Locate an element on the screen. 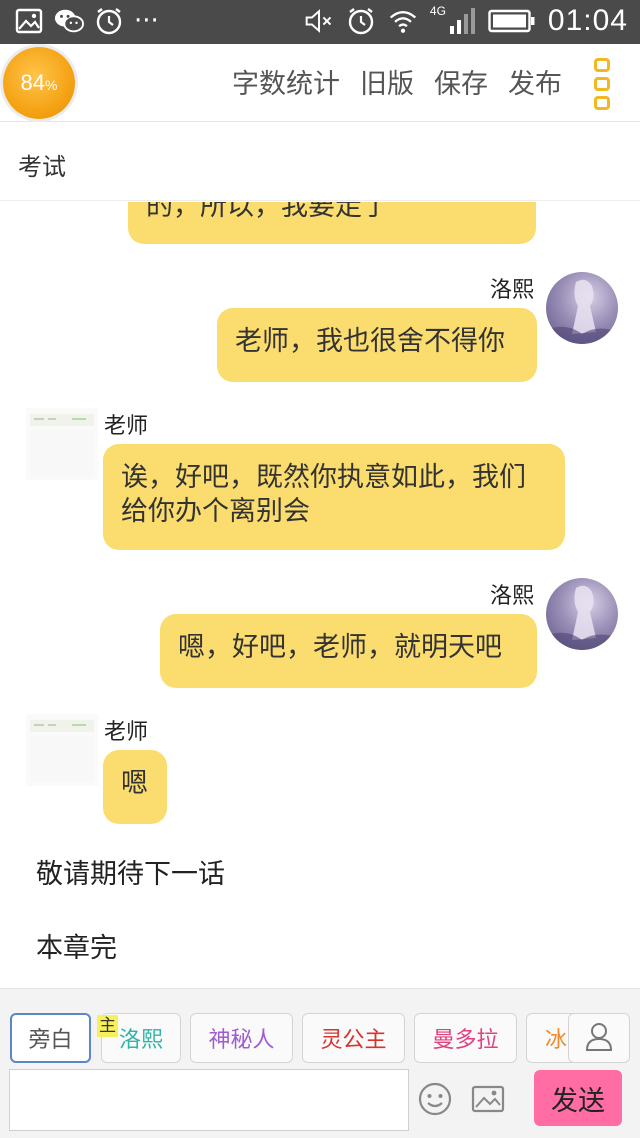 The width and height of the screenshot is (640, 1138). progress-percent: 84% is located at coordinates (39, 82).